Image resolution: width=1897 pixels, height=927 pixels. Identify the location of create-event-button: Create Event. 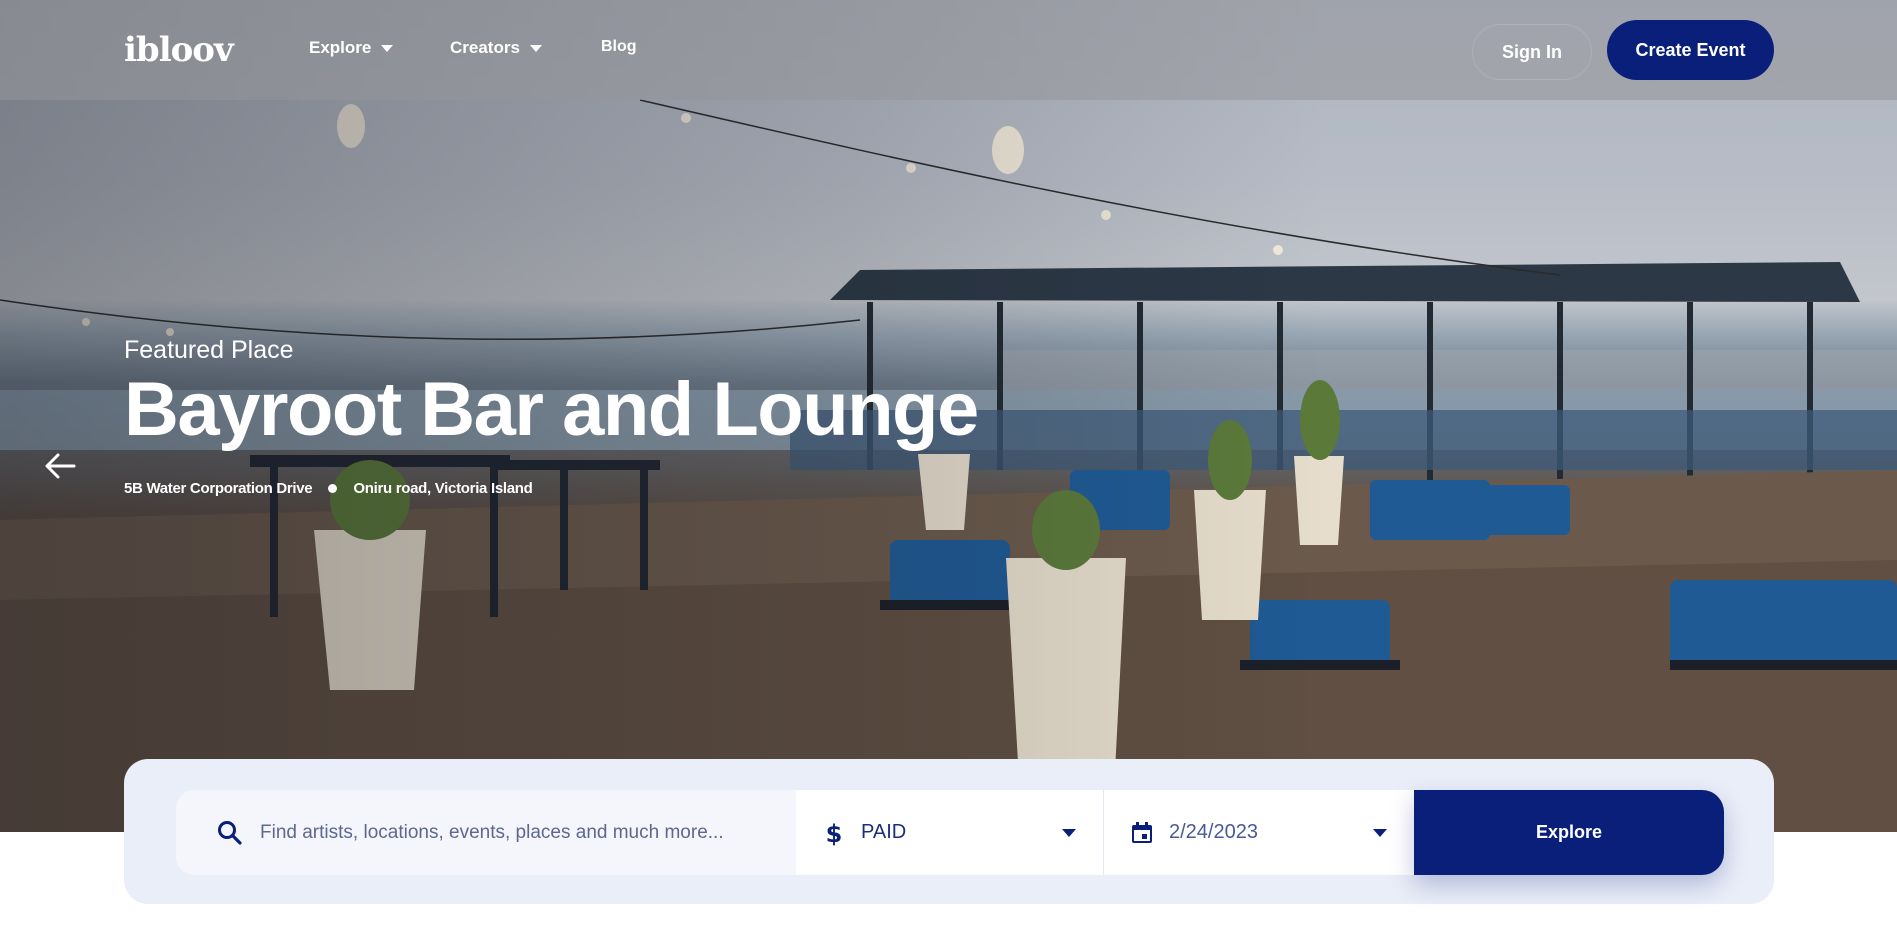
(1690, 50).